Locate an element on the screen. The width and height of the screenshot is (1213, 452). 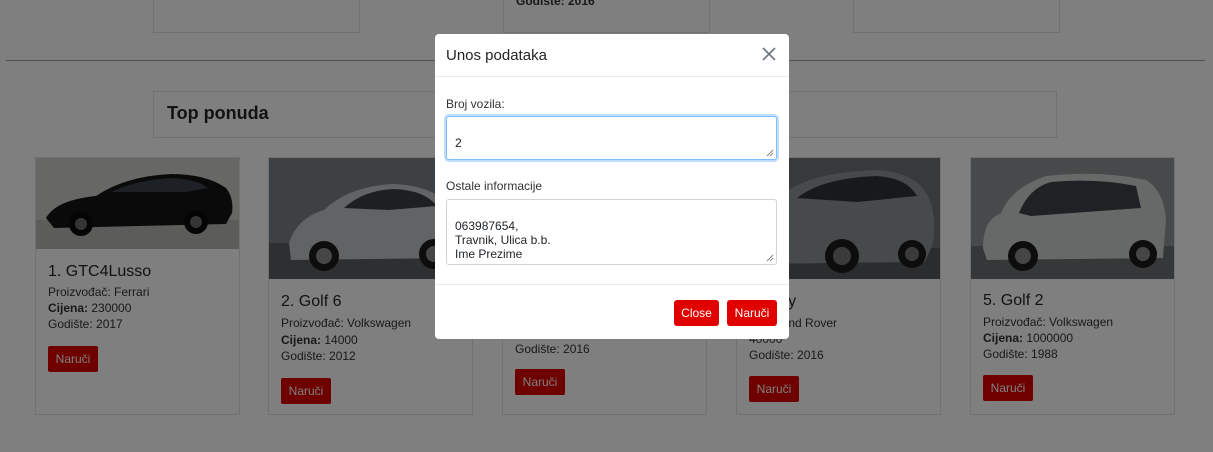
modal-footer: Close Naruči is located at coordinates (612, 311).